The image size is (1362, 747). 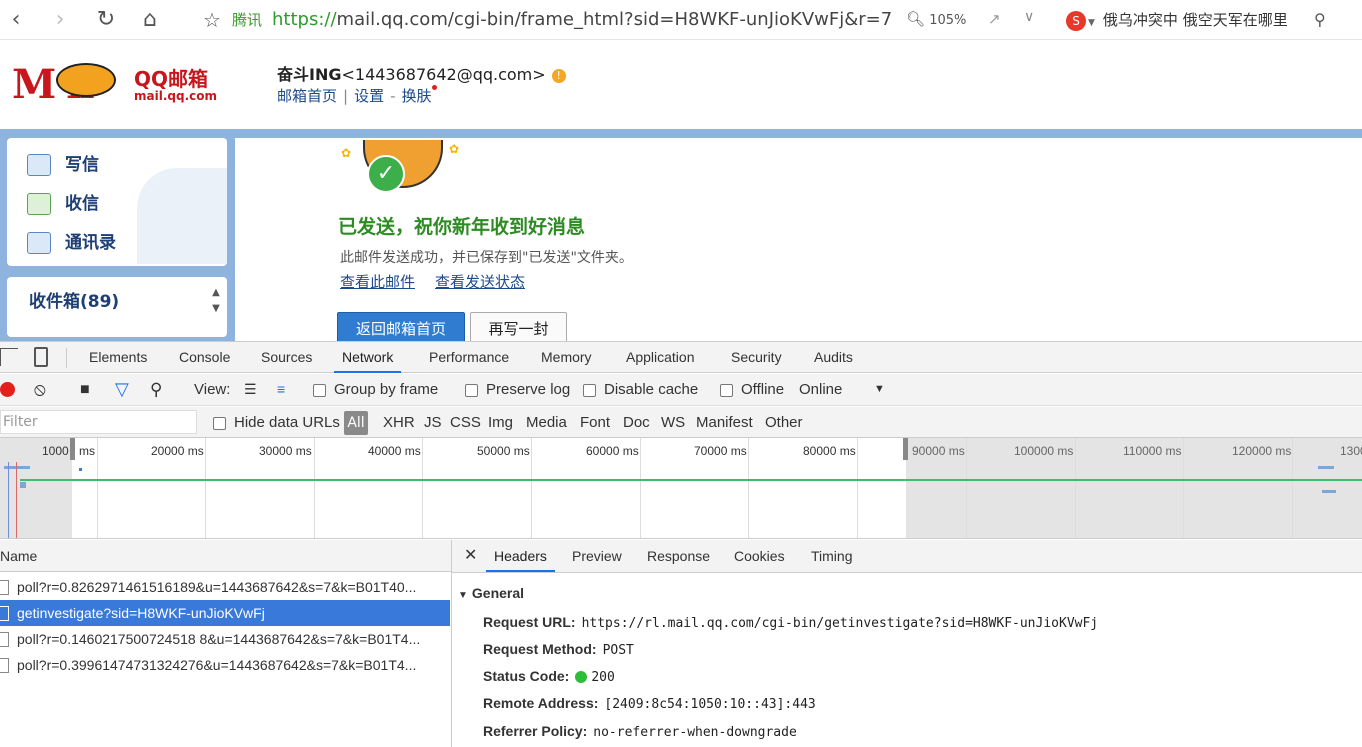 What do you see at coordinates (204, 357) in the screenshot?
I see `tab-console: Console` at bounding box center [204, 357].